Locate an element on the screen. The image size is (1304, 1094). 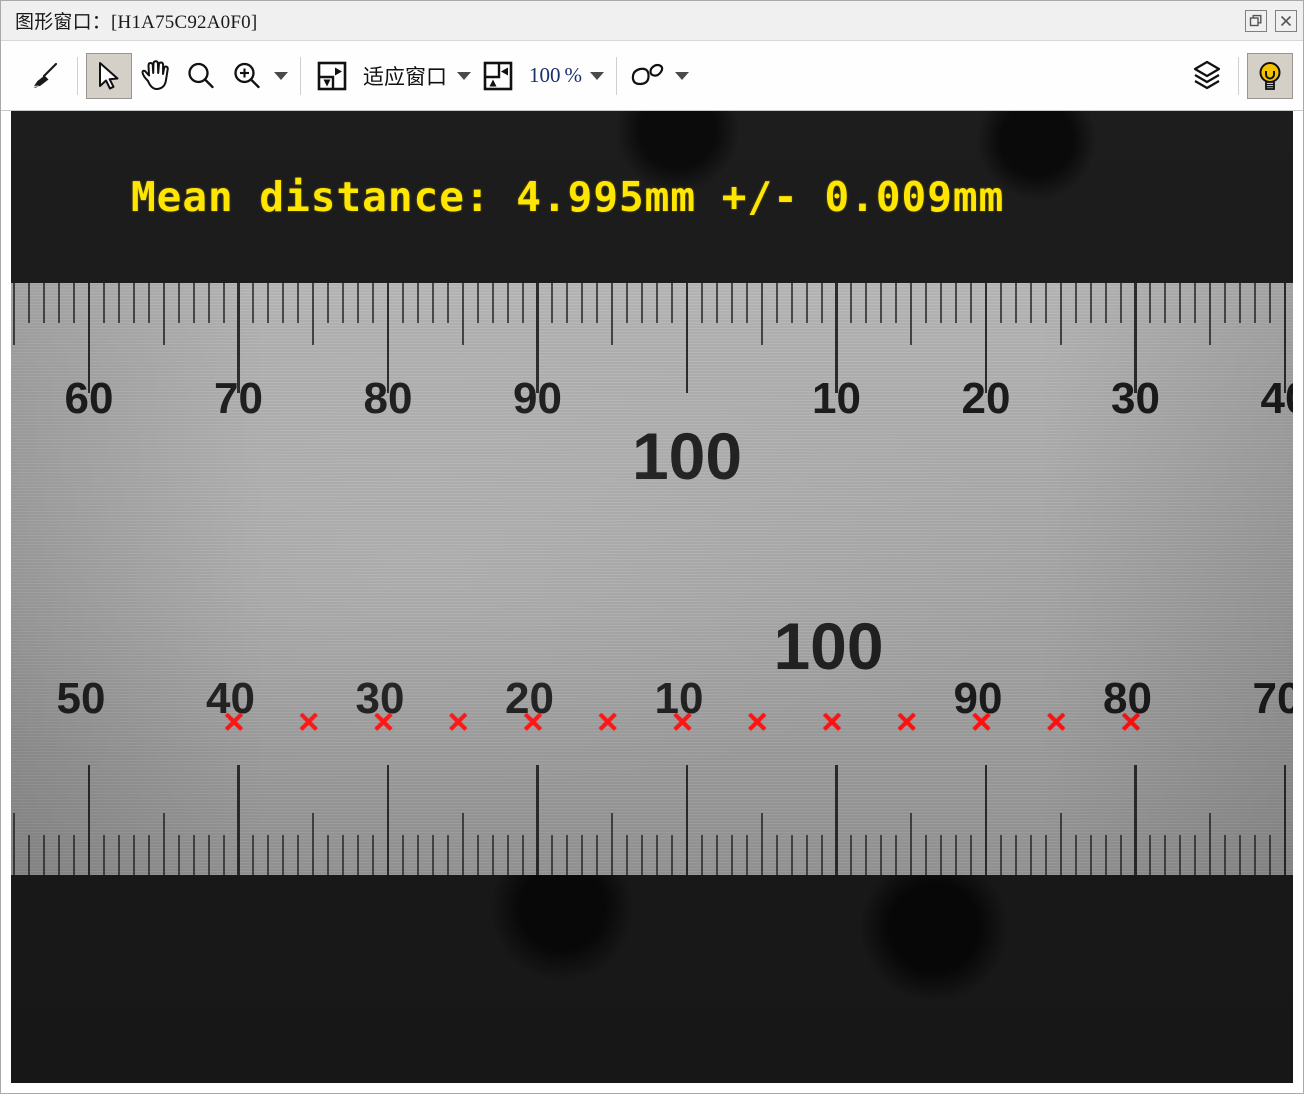
hand-icon is located at coordinates (155, 74).